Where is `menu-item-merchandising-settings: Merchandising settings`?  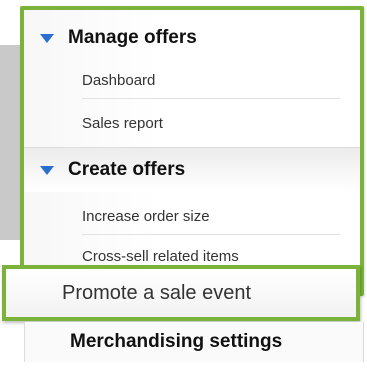 menu-item-merchandising-settings: Merchandising settings is located at coordinates (194, 342).